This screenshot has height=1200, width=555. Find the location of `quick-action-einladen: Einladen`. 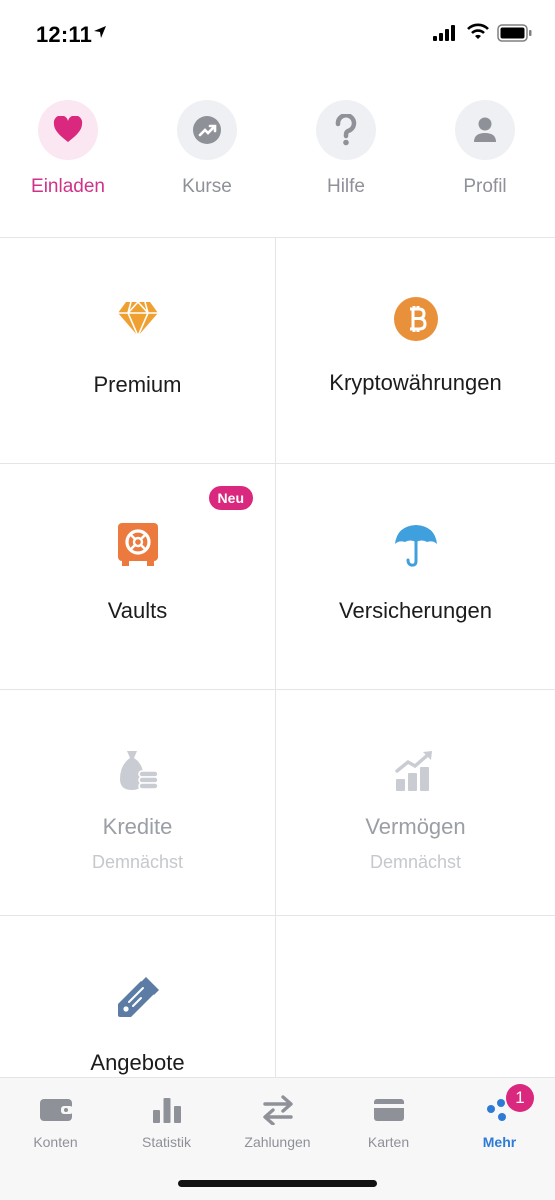

quick-action-einladen: Einladen is located at coordinates (68, 156).